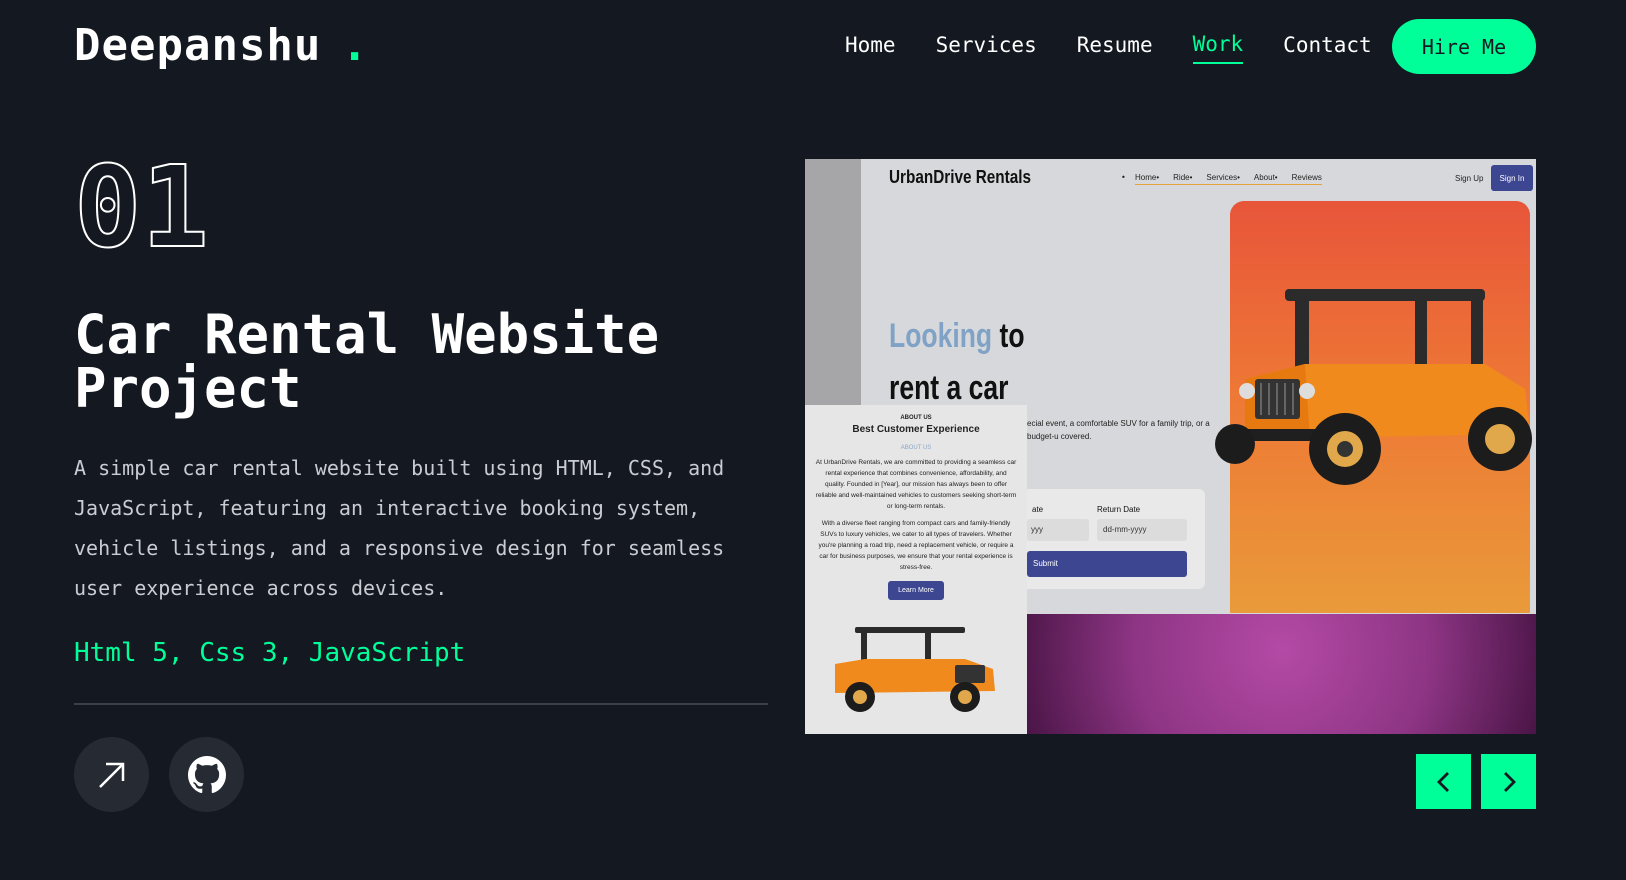  I want to click on preview-nav-item: Reviews, so click(1306, 177).